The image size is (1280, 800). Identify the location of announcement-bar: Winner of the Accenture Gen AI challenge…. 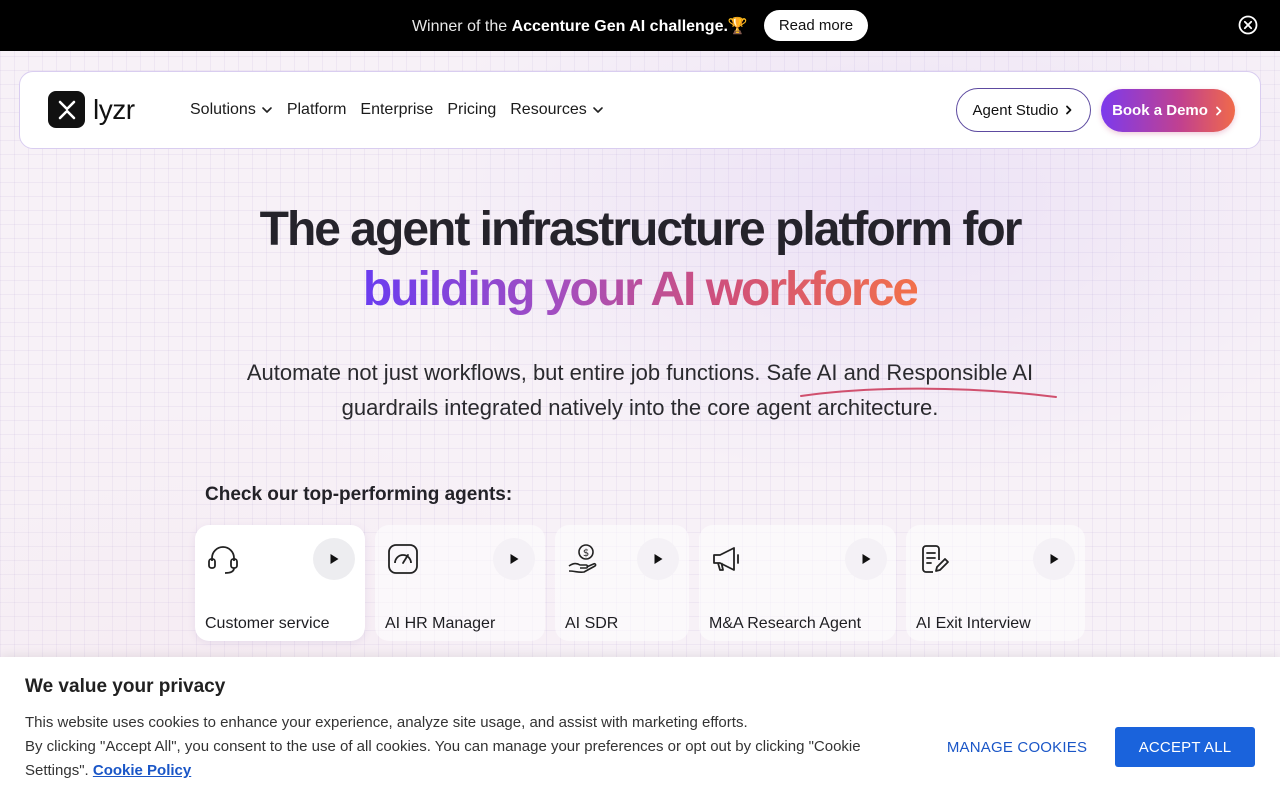
(640, 25).